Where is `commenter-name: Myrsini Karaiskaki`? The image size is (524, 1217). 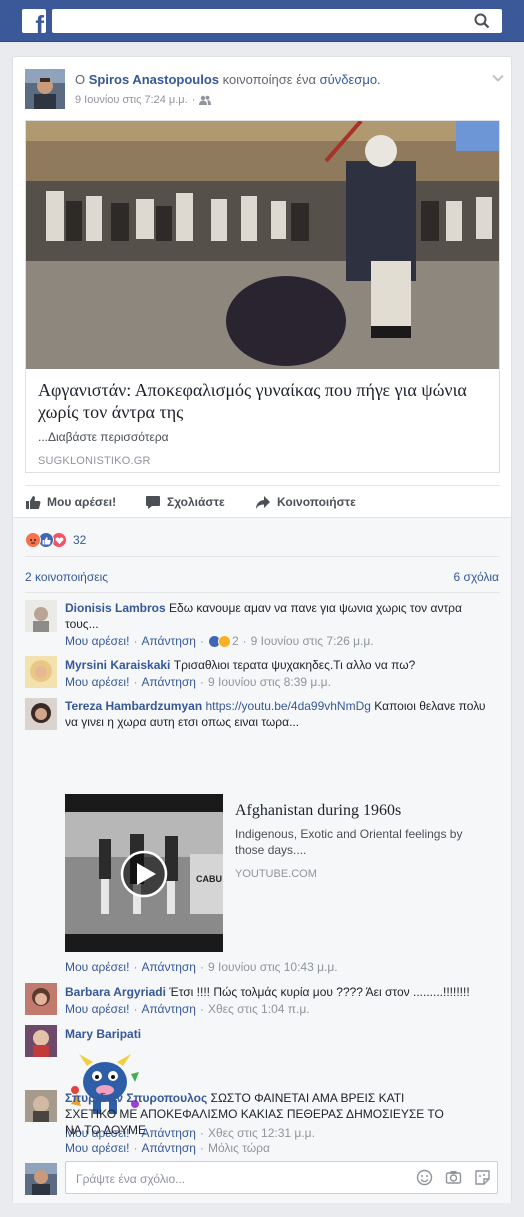 commenter-name: Myrsini Karaiskaki is located at coordinates (117, 665).